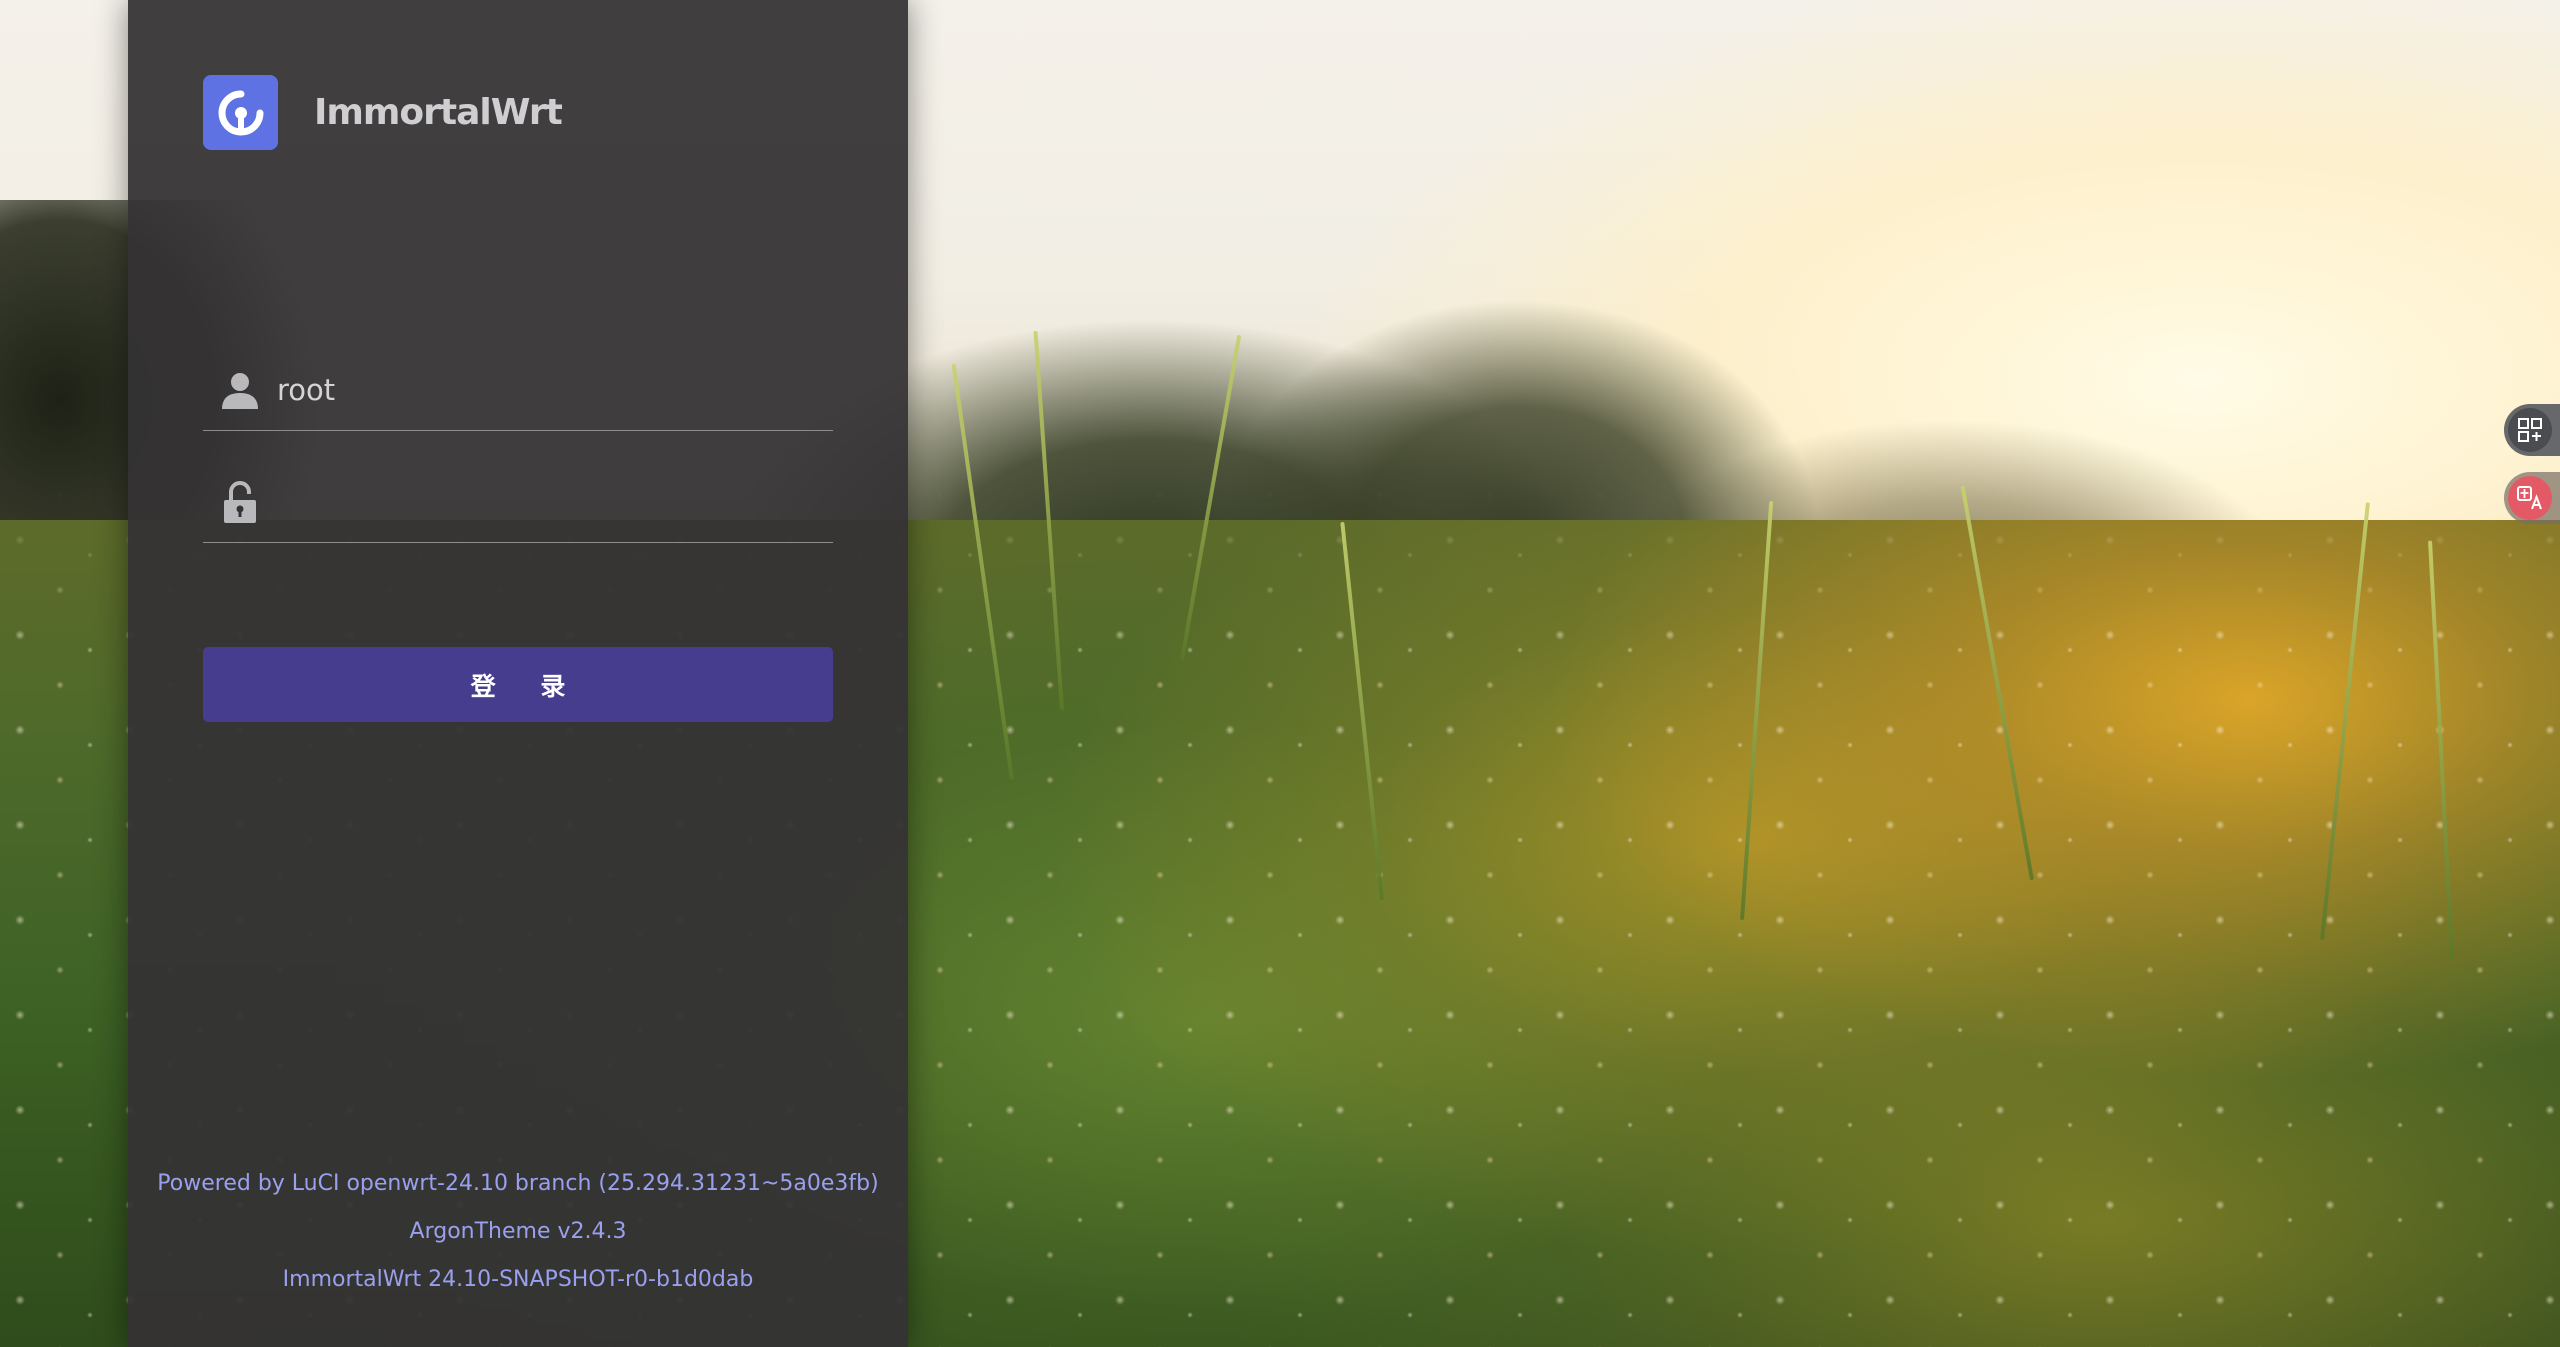 The height and width of the screenshot is (1347, 2560). I want to click on username-field, so click(518, 390).